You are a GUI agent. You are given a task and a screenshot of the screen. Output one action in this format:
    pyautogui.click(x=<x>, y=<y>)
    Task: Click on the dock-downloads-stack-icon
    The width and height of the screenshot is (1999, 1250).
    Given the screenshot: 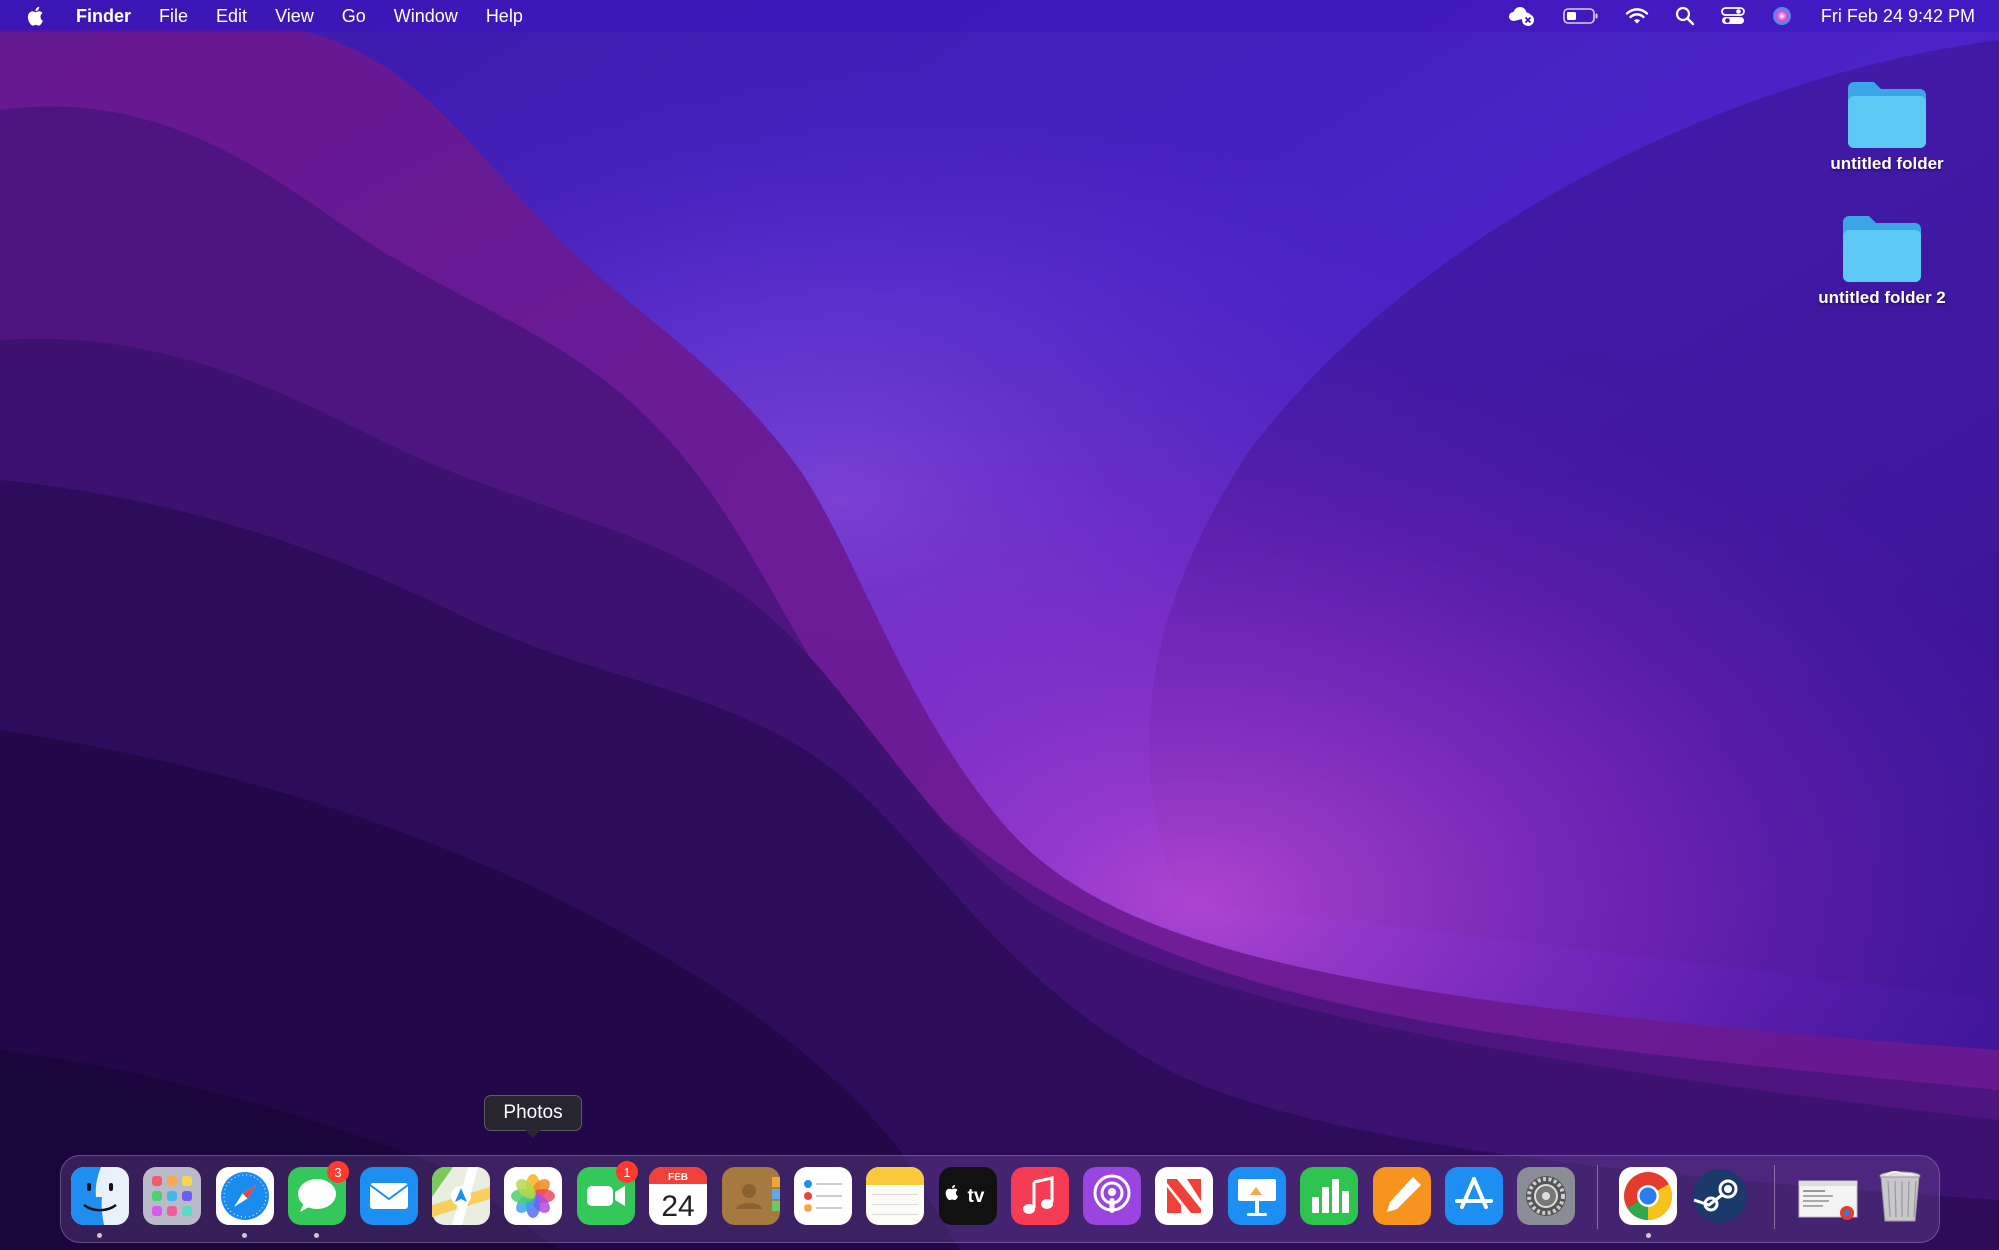 What is the action you would take?
    pyautogui.click(x=1827, y=1196)
    